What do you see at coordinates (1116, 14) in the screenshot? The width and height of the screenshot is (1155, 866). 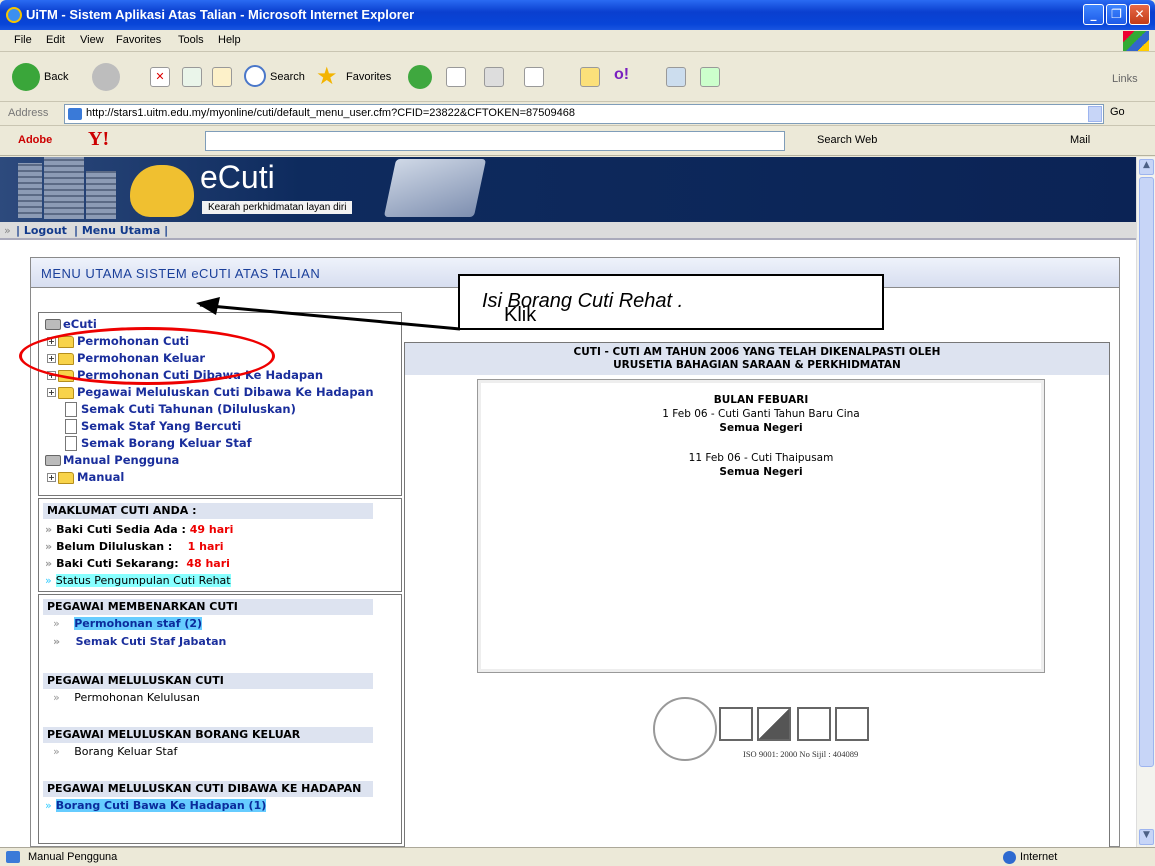 I see `maximize-button: ❐` at bounding box center [1116, 14].